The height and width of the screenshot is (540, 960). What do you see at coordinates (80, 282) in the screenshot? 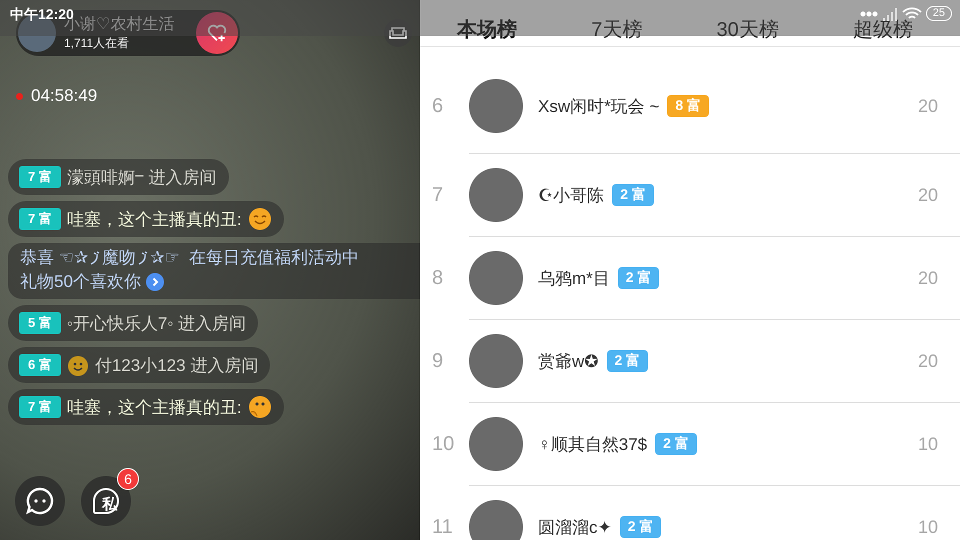
I see `gift-announcement: 礼物50个喜欢你` at bounding box center [80, 282].